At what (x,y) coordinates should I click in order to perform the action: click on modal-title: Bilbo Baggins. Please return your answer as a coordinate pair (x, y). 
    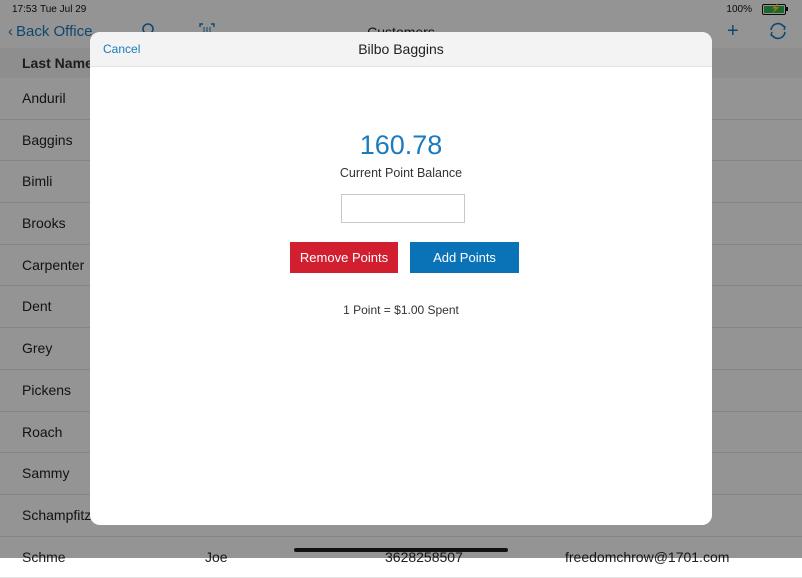
    Looking at the image, I should click on (401, 49).